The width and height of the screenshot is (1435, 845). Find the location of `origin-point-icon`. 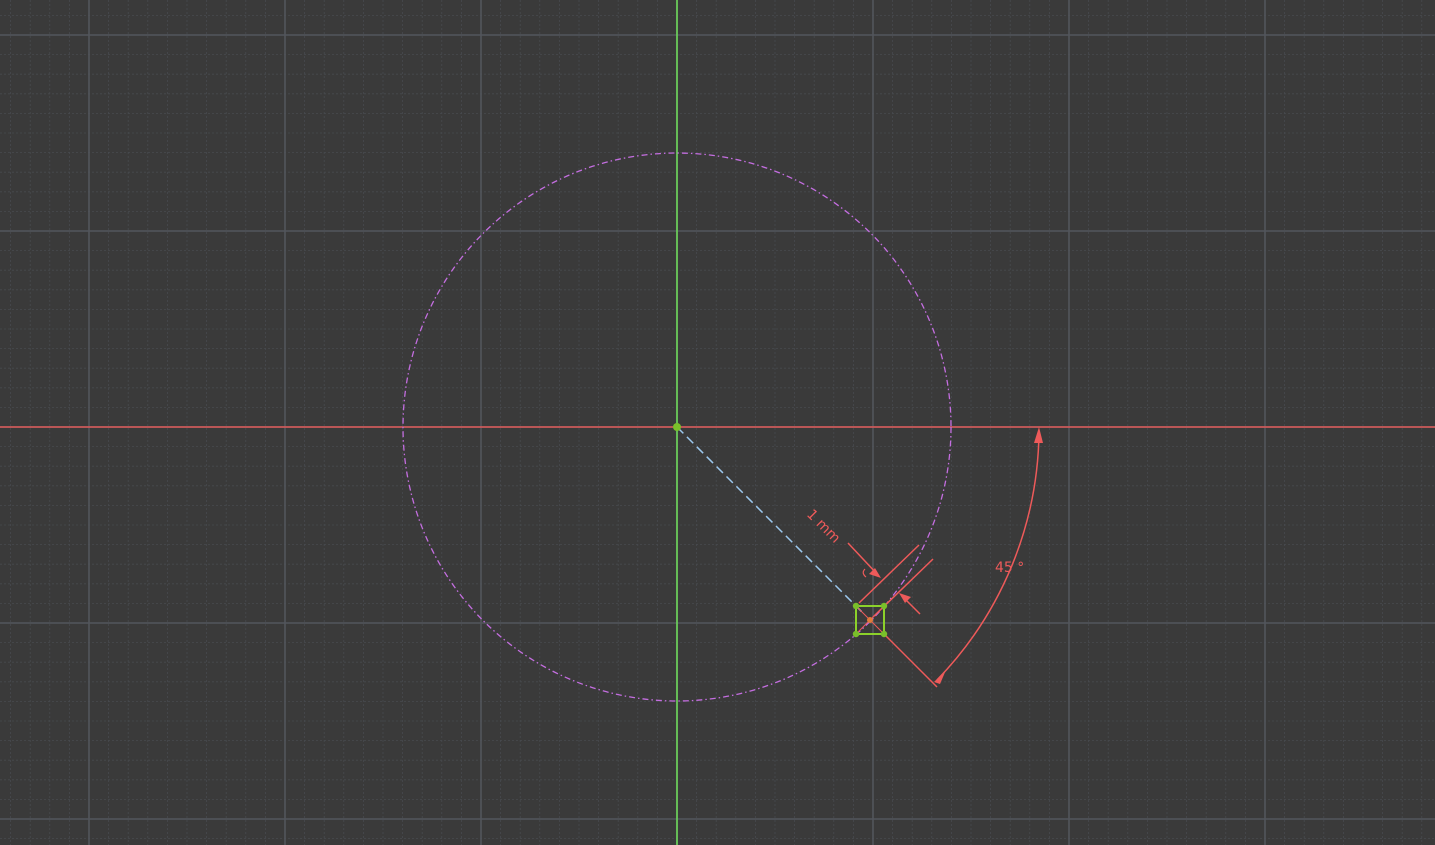

origin-point-icon is located at coordinates (677, 427).